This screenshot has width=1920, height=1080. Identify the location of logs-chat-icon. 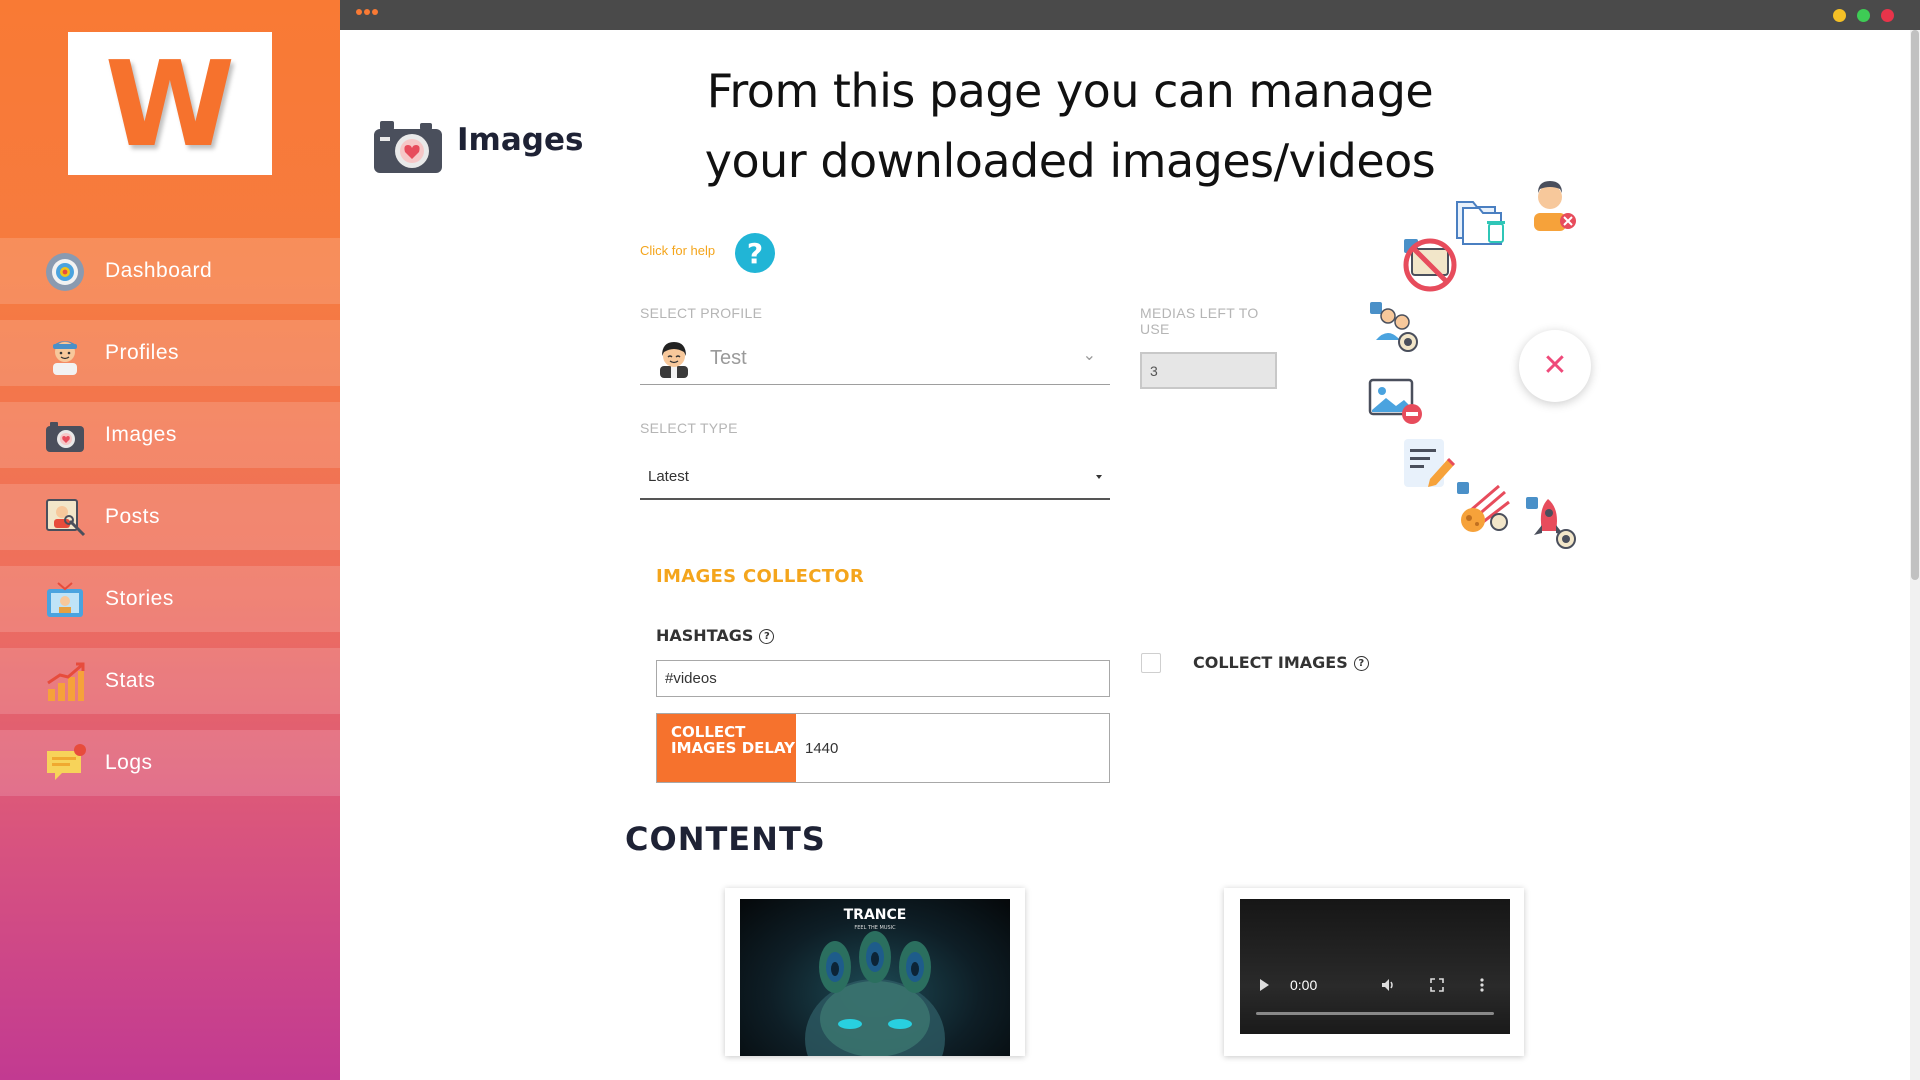
(66, 762).